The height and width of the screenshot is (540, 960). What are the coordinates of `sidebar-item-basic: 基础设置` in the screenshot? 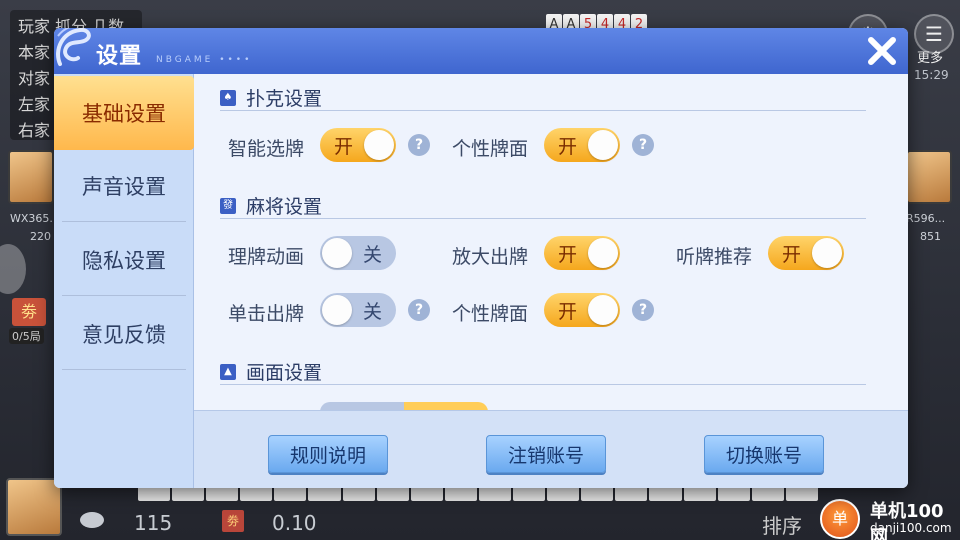 It's located at (124, 113).